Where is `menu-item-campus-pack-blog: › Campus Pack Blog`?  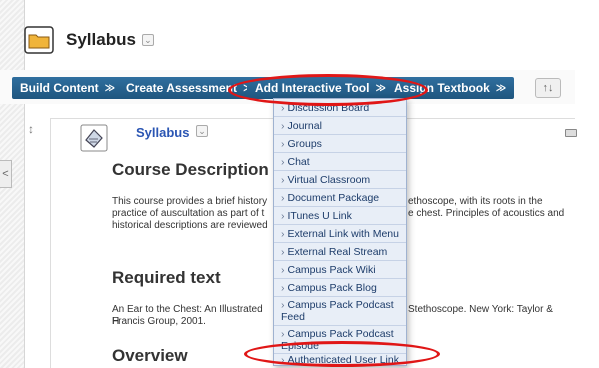 menu-item-campus-pack-blog: › Campus Pack Blog is located at coordinates (340, 288).